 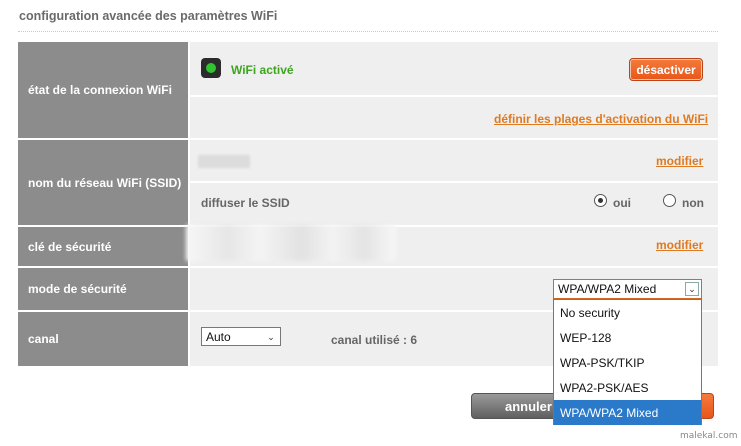 I want to click on security-key-redacted, so click(x=291, y=243).